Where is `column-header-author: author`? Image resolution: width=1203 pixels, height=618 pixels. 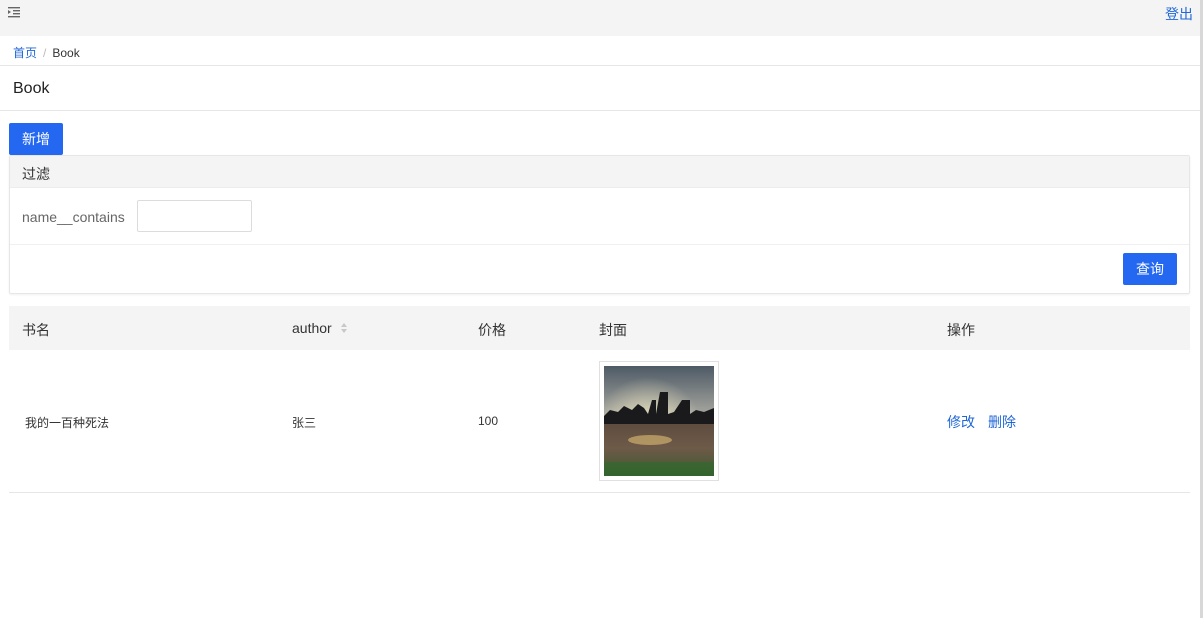
column-header-author: author is located at coordinates (320, 328).